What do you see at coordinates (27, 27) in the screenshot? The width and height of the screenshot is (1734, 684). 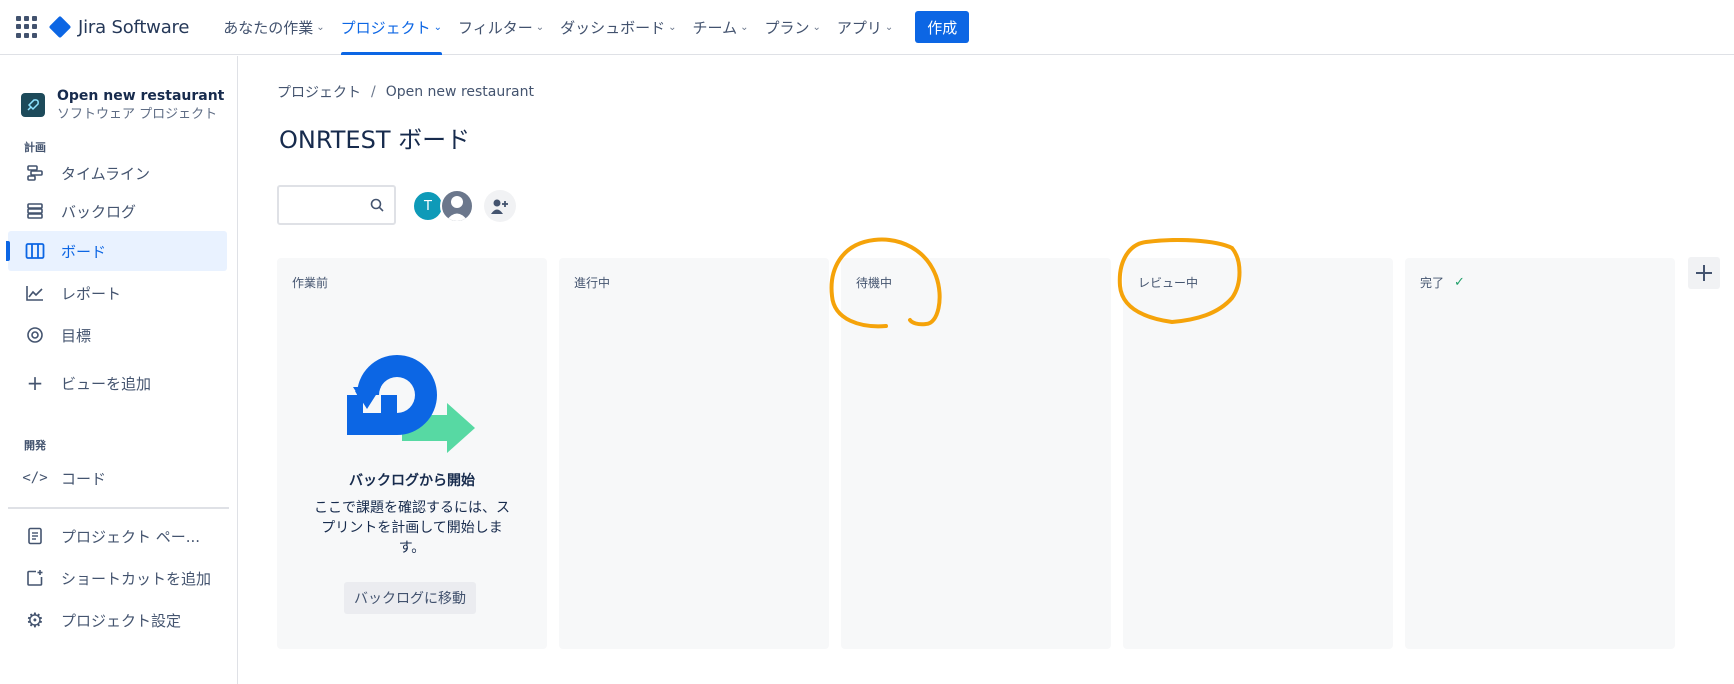 I see `app-switcher-icon` at bounding box center [27, 27].